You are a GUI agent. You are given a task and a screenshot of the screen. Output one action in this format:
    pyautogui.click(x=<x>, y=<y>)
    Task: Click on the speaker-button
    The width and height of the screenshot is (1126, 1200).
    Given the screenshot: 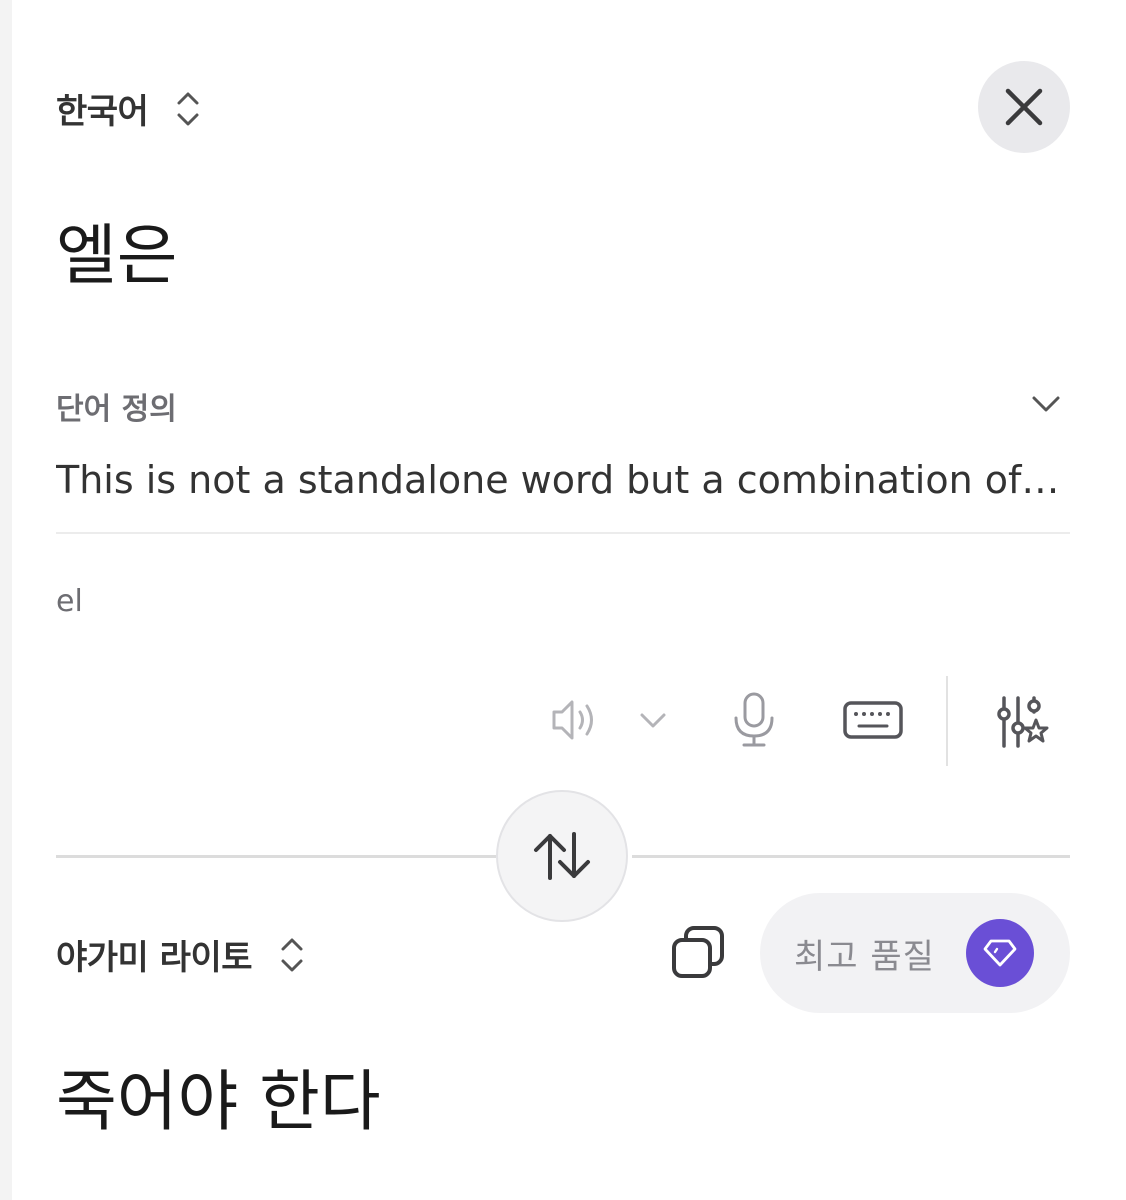 What is the action you would take?
    pyautogui.click(x=576, y=720)
    